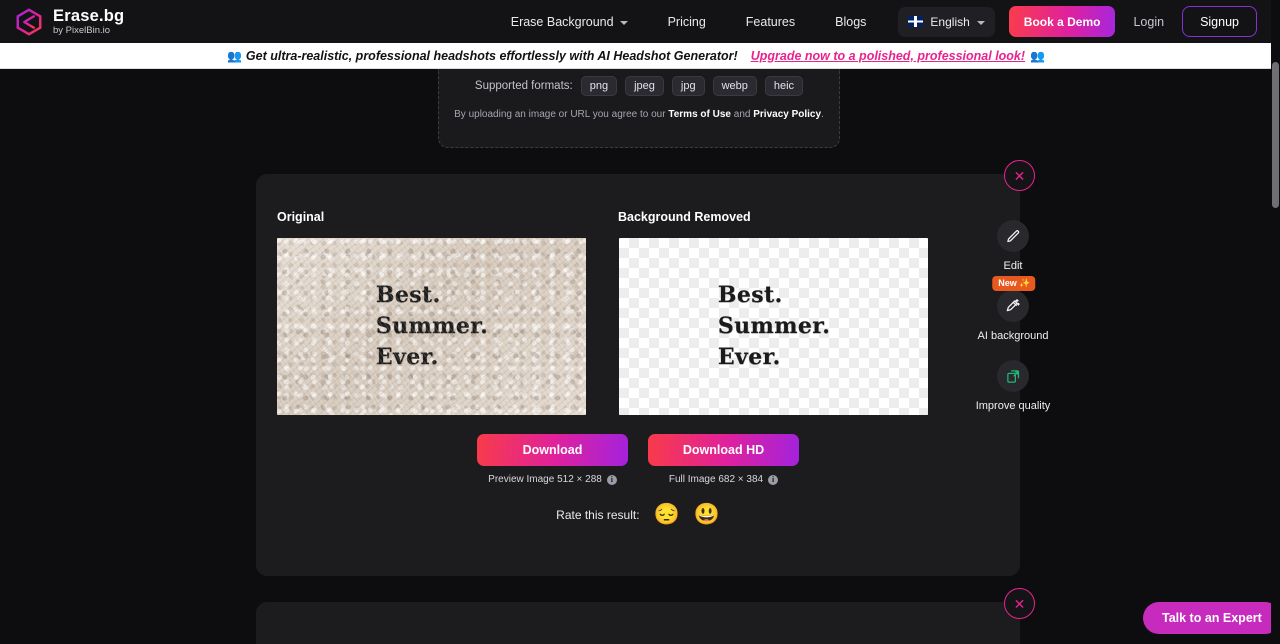 This screenshot has height=644, width=1280. I want to click on tool-rail: Edit New ✨ AI background Improve quality, so click(1013, 316).